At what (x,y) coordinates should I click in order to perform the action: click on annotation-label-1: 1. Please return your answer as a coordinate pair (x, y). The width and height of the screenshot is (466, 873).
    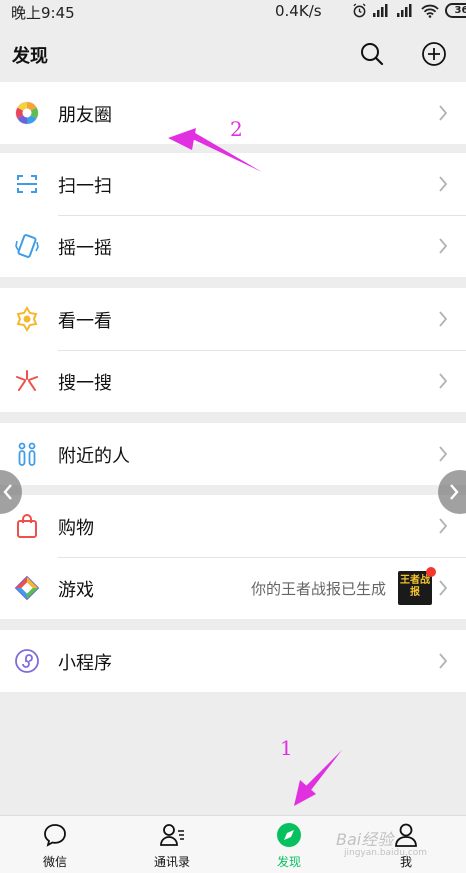
    Looking at the image, I should click on (286, 748).